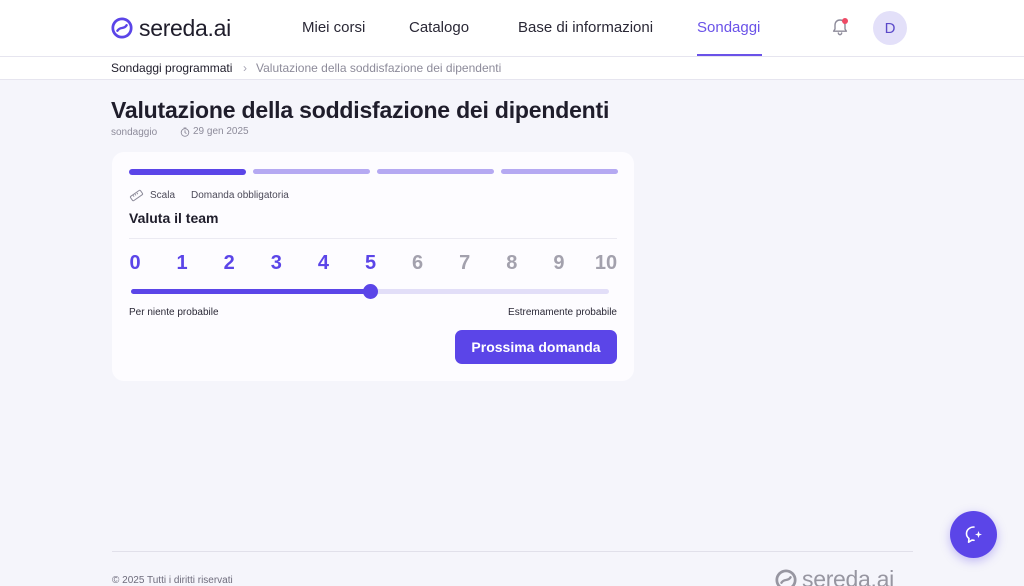 This screenshot has height=586, width=1024. What do you see at coordinates (136, 195) in the screenshot?
I see `ruler-icon` at bounding box center [136, 195].